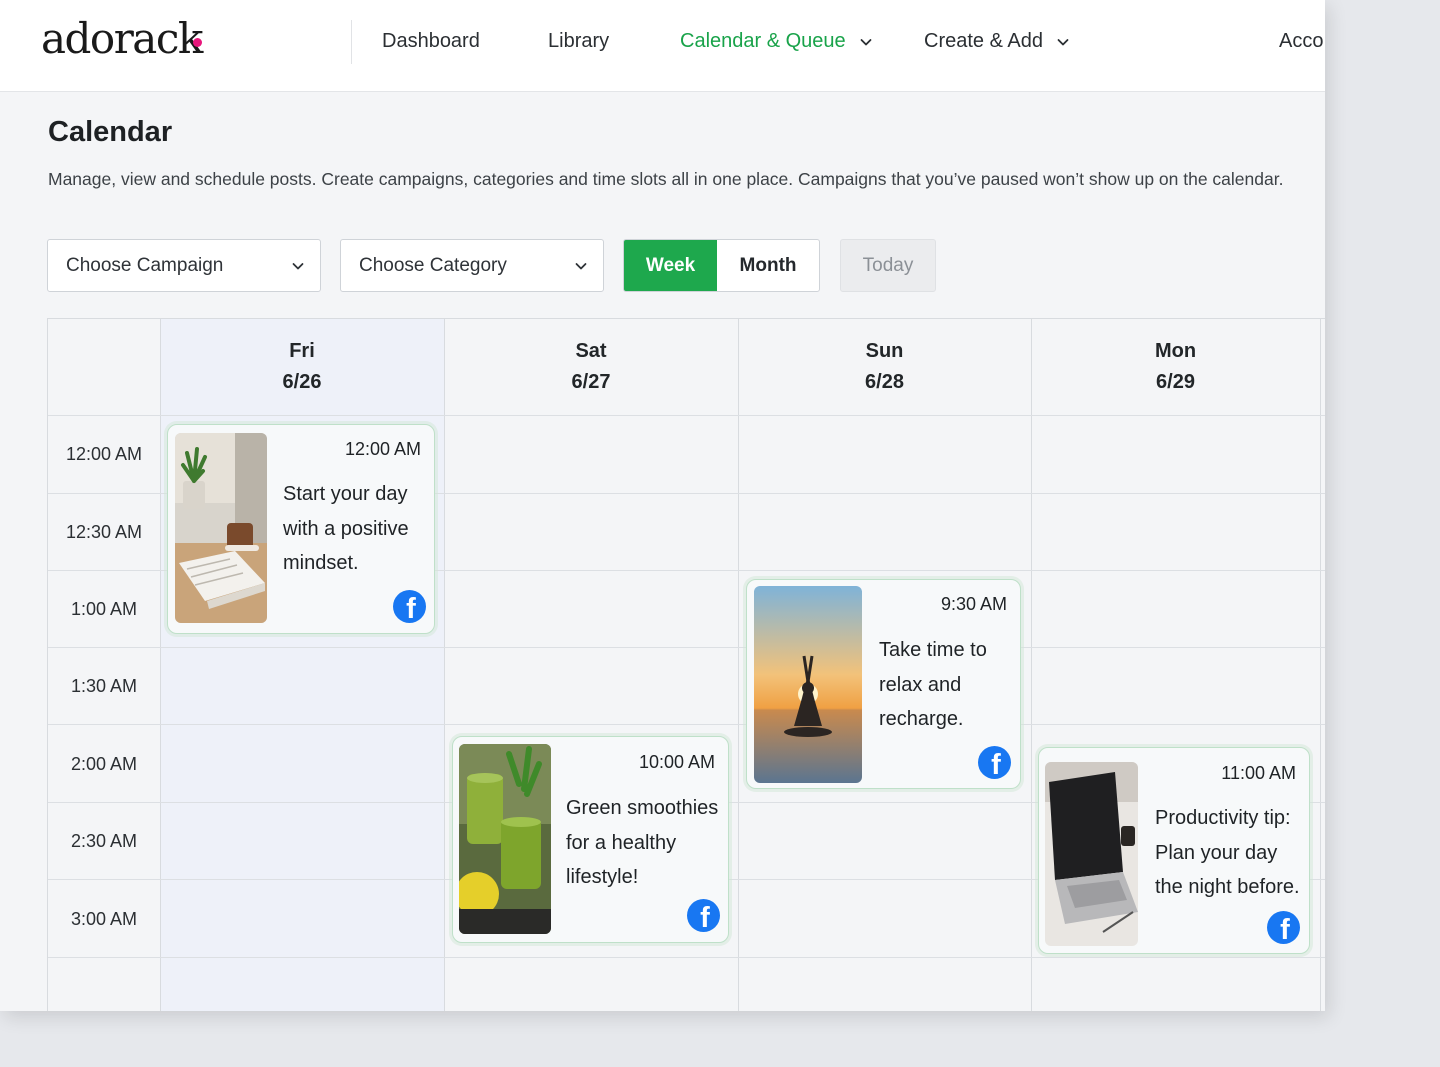 This screenshot has height=1067, width=1440. I want to click on post-time: 11:00 AM, so click(1258, 773).